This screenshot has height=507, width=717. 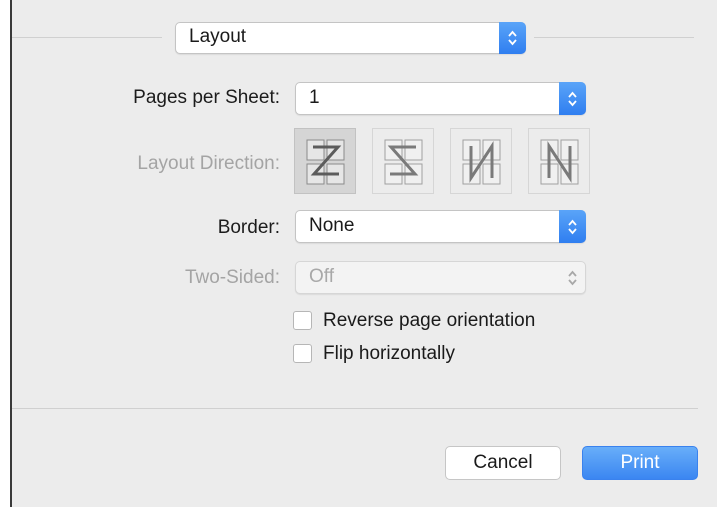 I want to click on flip-horizontally-label: Flip horizontally, so click(x=389, y=353).